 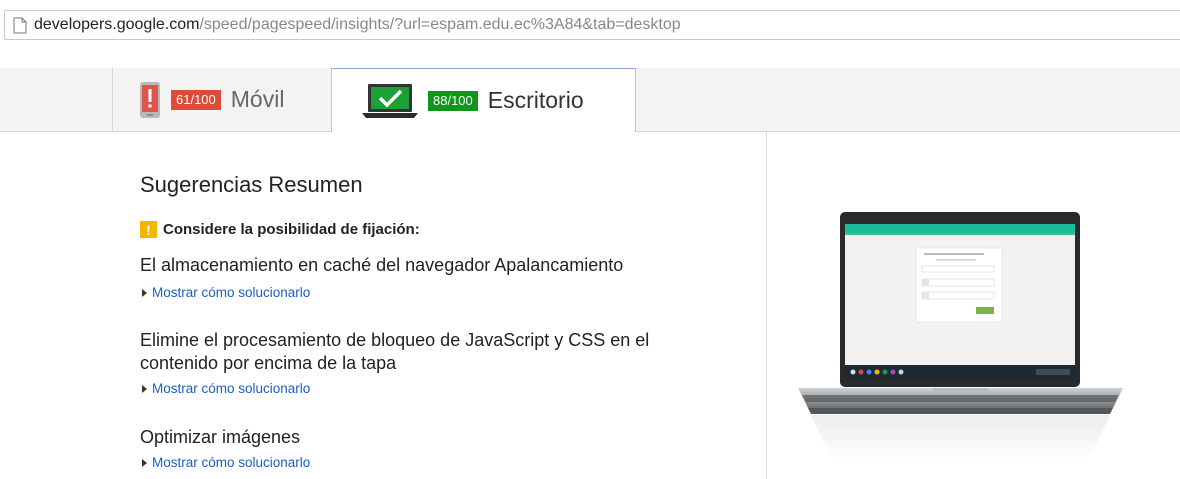 I want to click on url-host: developers.google.com, so click(x=117, y=24).